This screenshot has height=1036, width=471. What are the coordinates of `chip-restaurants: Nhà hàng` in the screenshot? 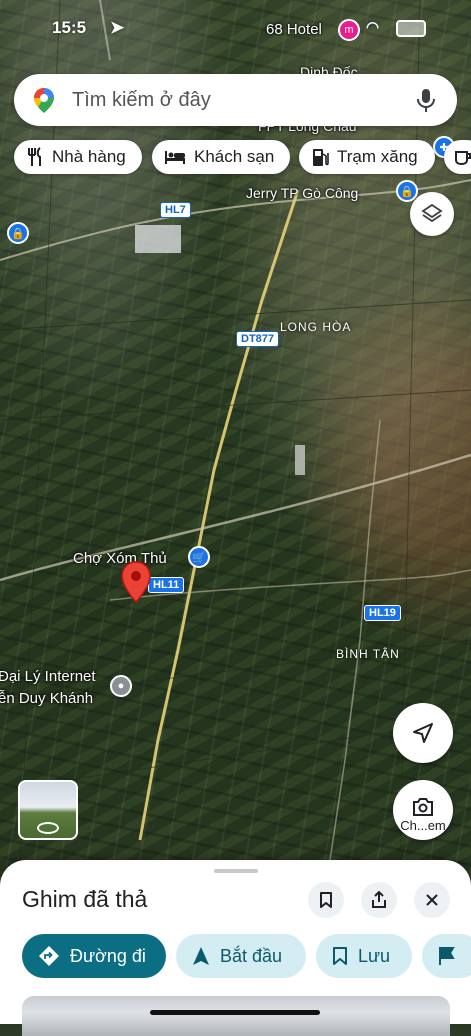 It's located at (78, 157).